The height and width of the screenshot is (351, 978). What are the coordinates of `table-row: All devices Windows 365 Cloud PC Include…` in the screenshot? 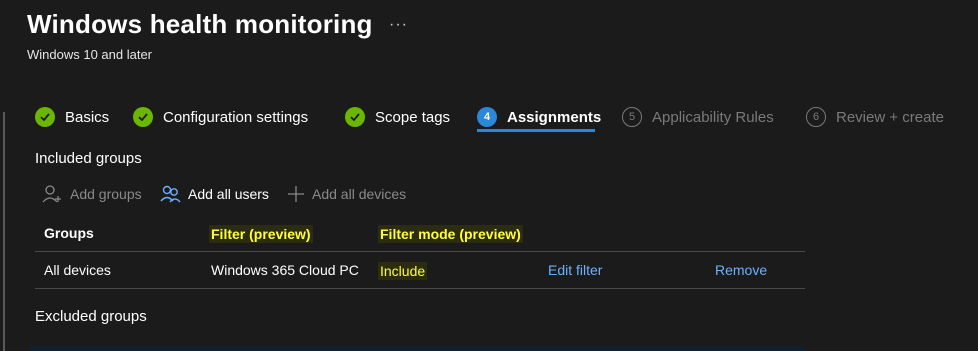 It's located at (420, 270).